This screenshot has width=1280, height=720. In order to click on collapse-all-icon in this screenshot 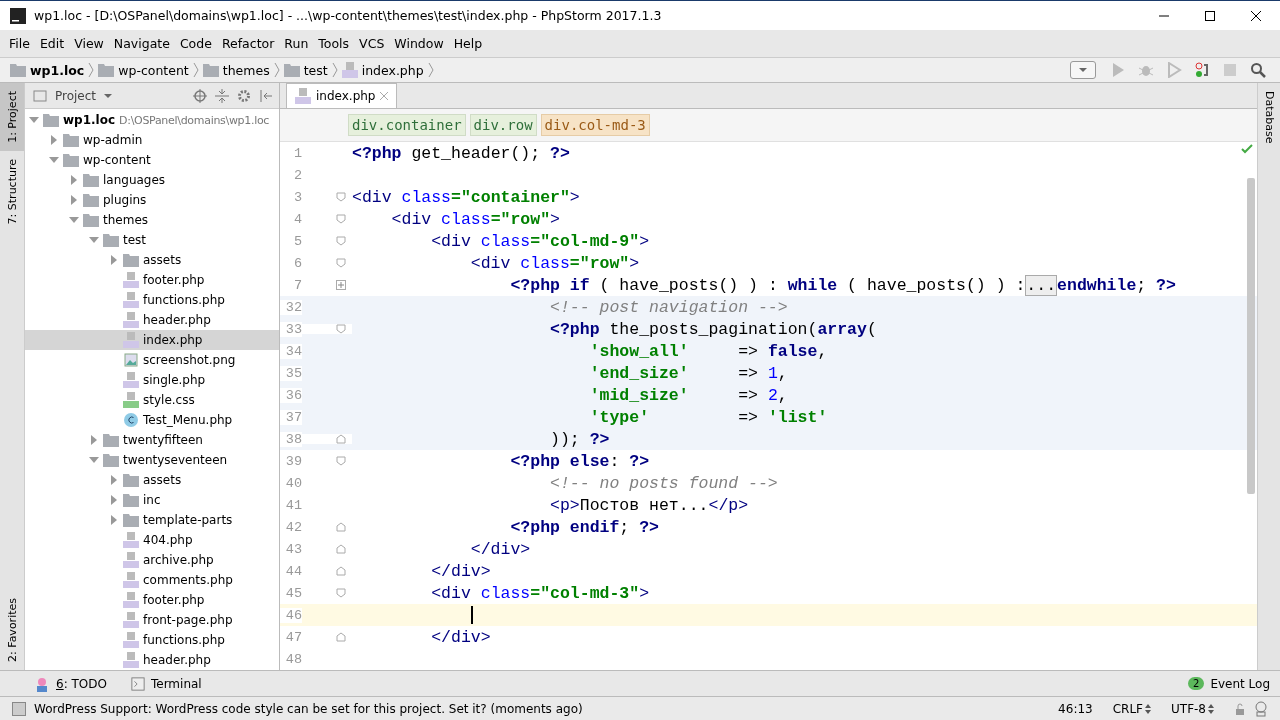, I will do `click(222, 95)`.